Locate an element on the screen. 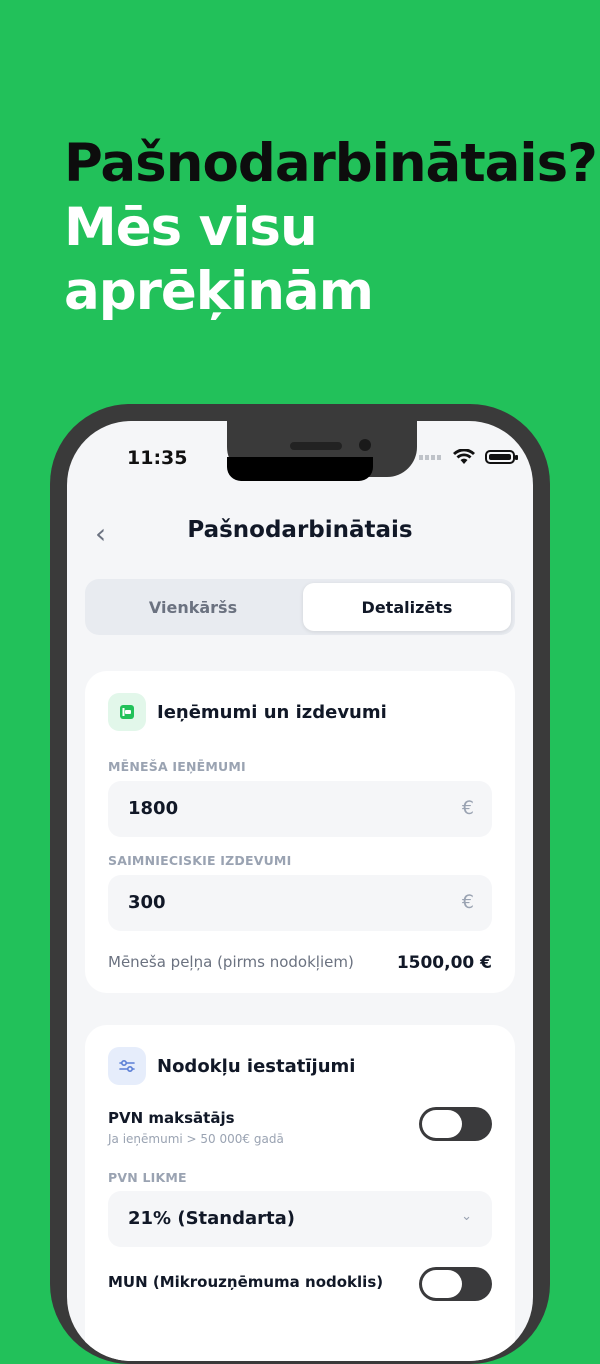  vat-payer-label: PVN maksātājs is located at coordinates (171, 1118).